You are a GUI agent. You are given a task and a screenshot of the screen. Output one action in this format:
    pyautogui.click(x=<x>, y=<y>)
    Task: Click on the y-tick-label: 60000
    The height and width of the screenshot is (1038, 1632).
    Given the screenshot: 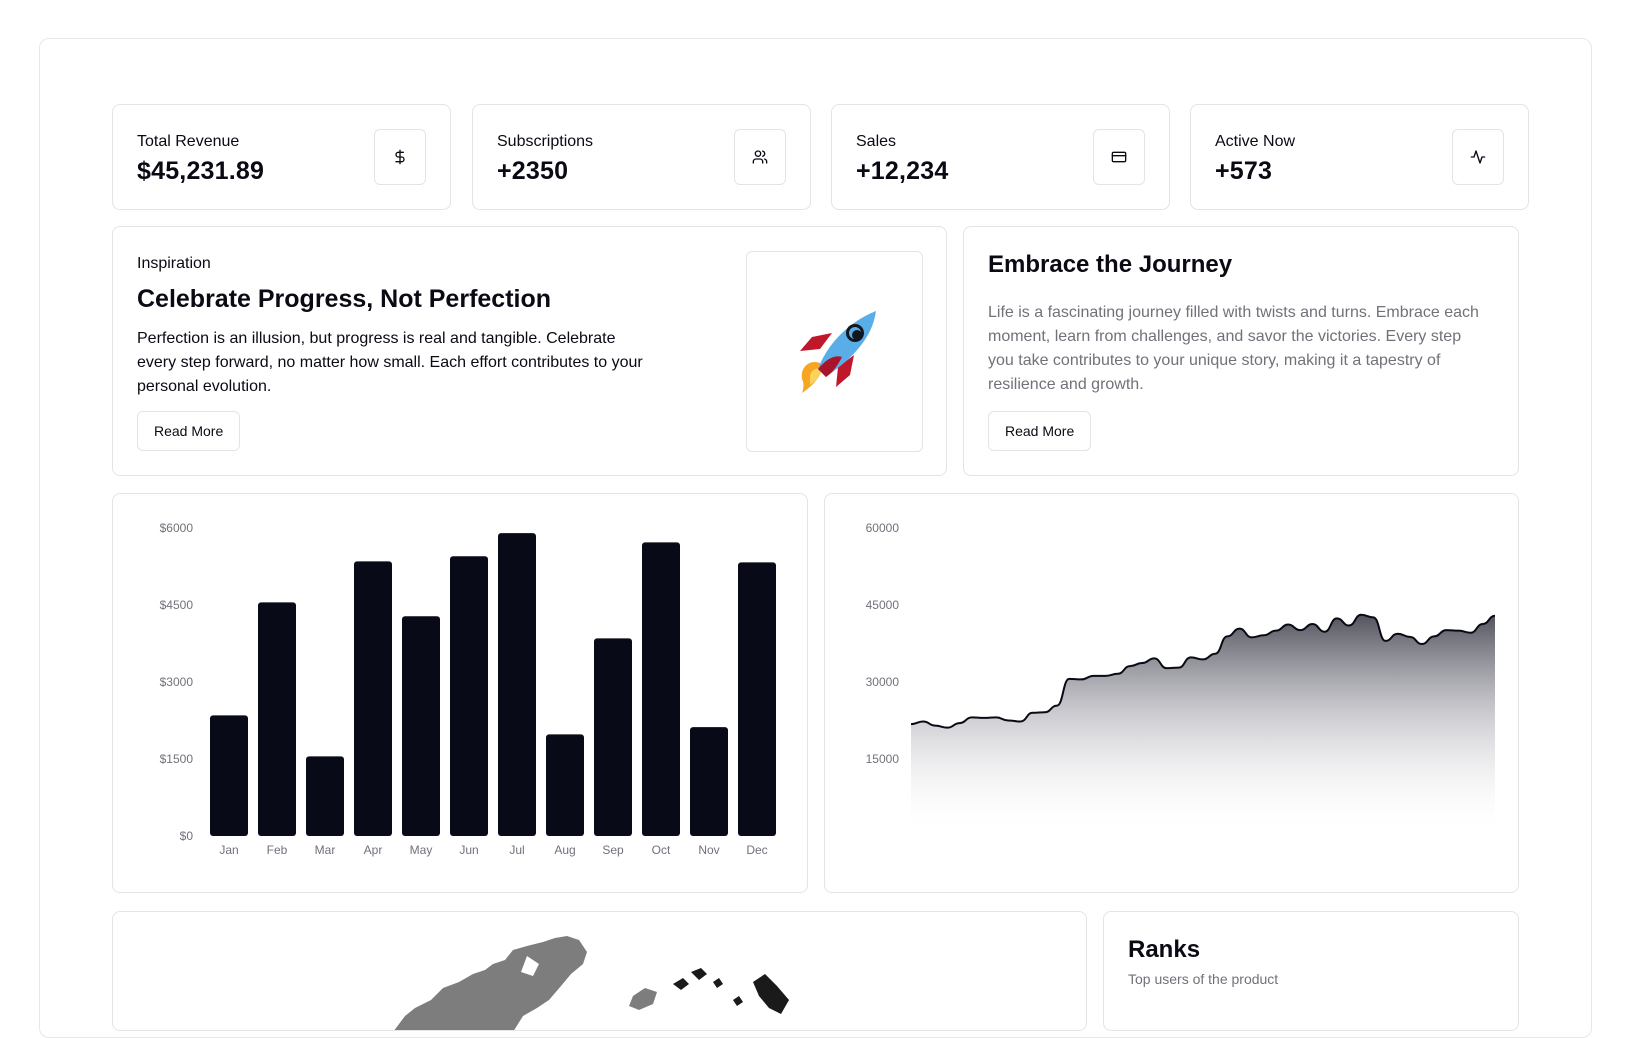 What is the action you would take?
    pyautogui.click(x=883, y=528)
    